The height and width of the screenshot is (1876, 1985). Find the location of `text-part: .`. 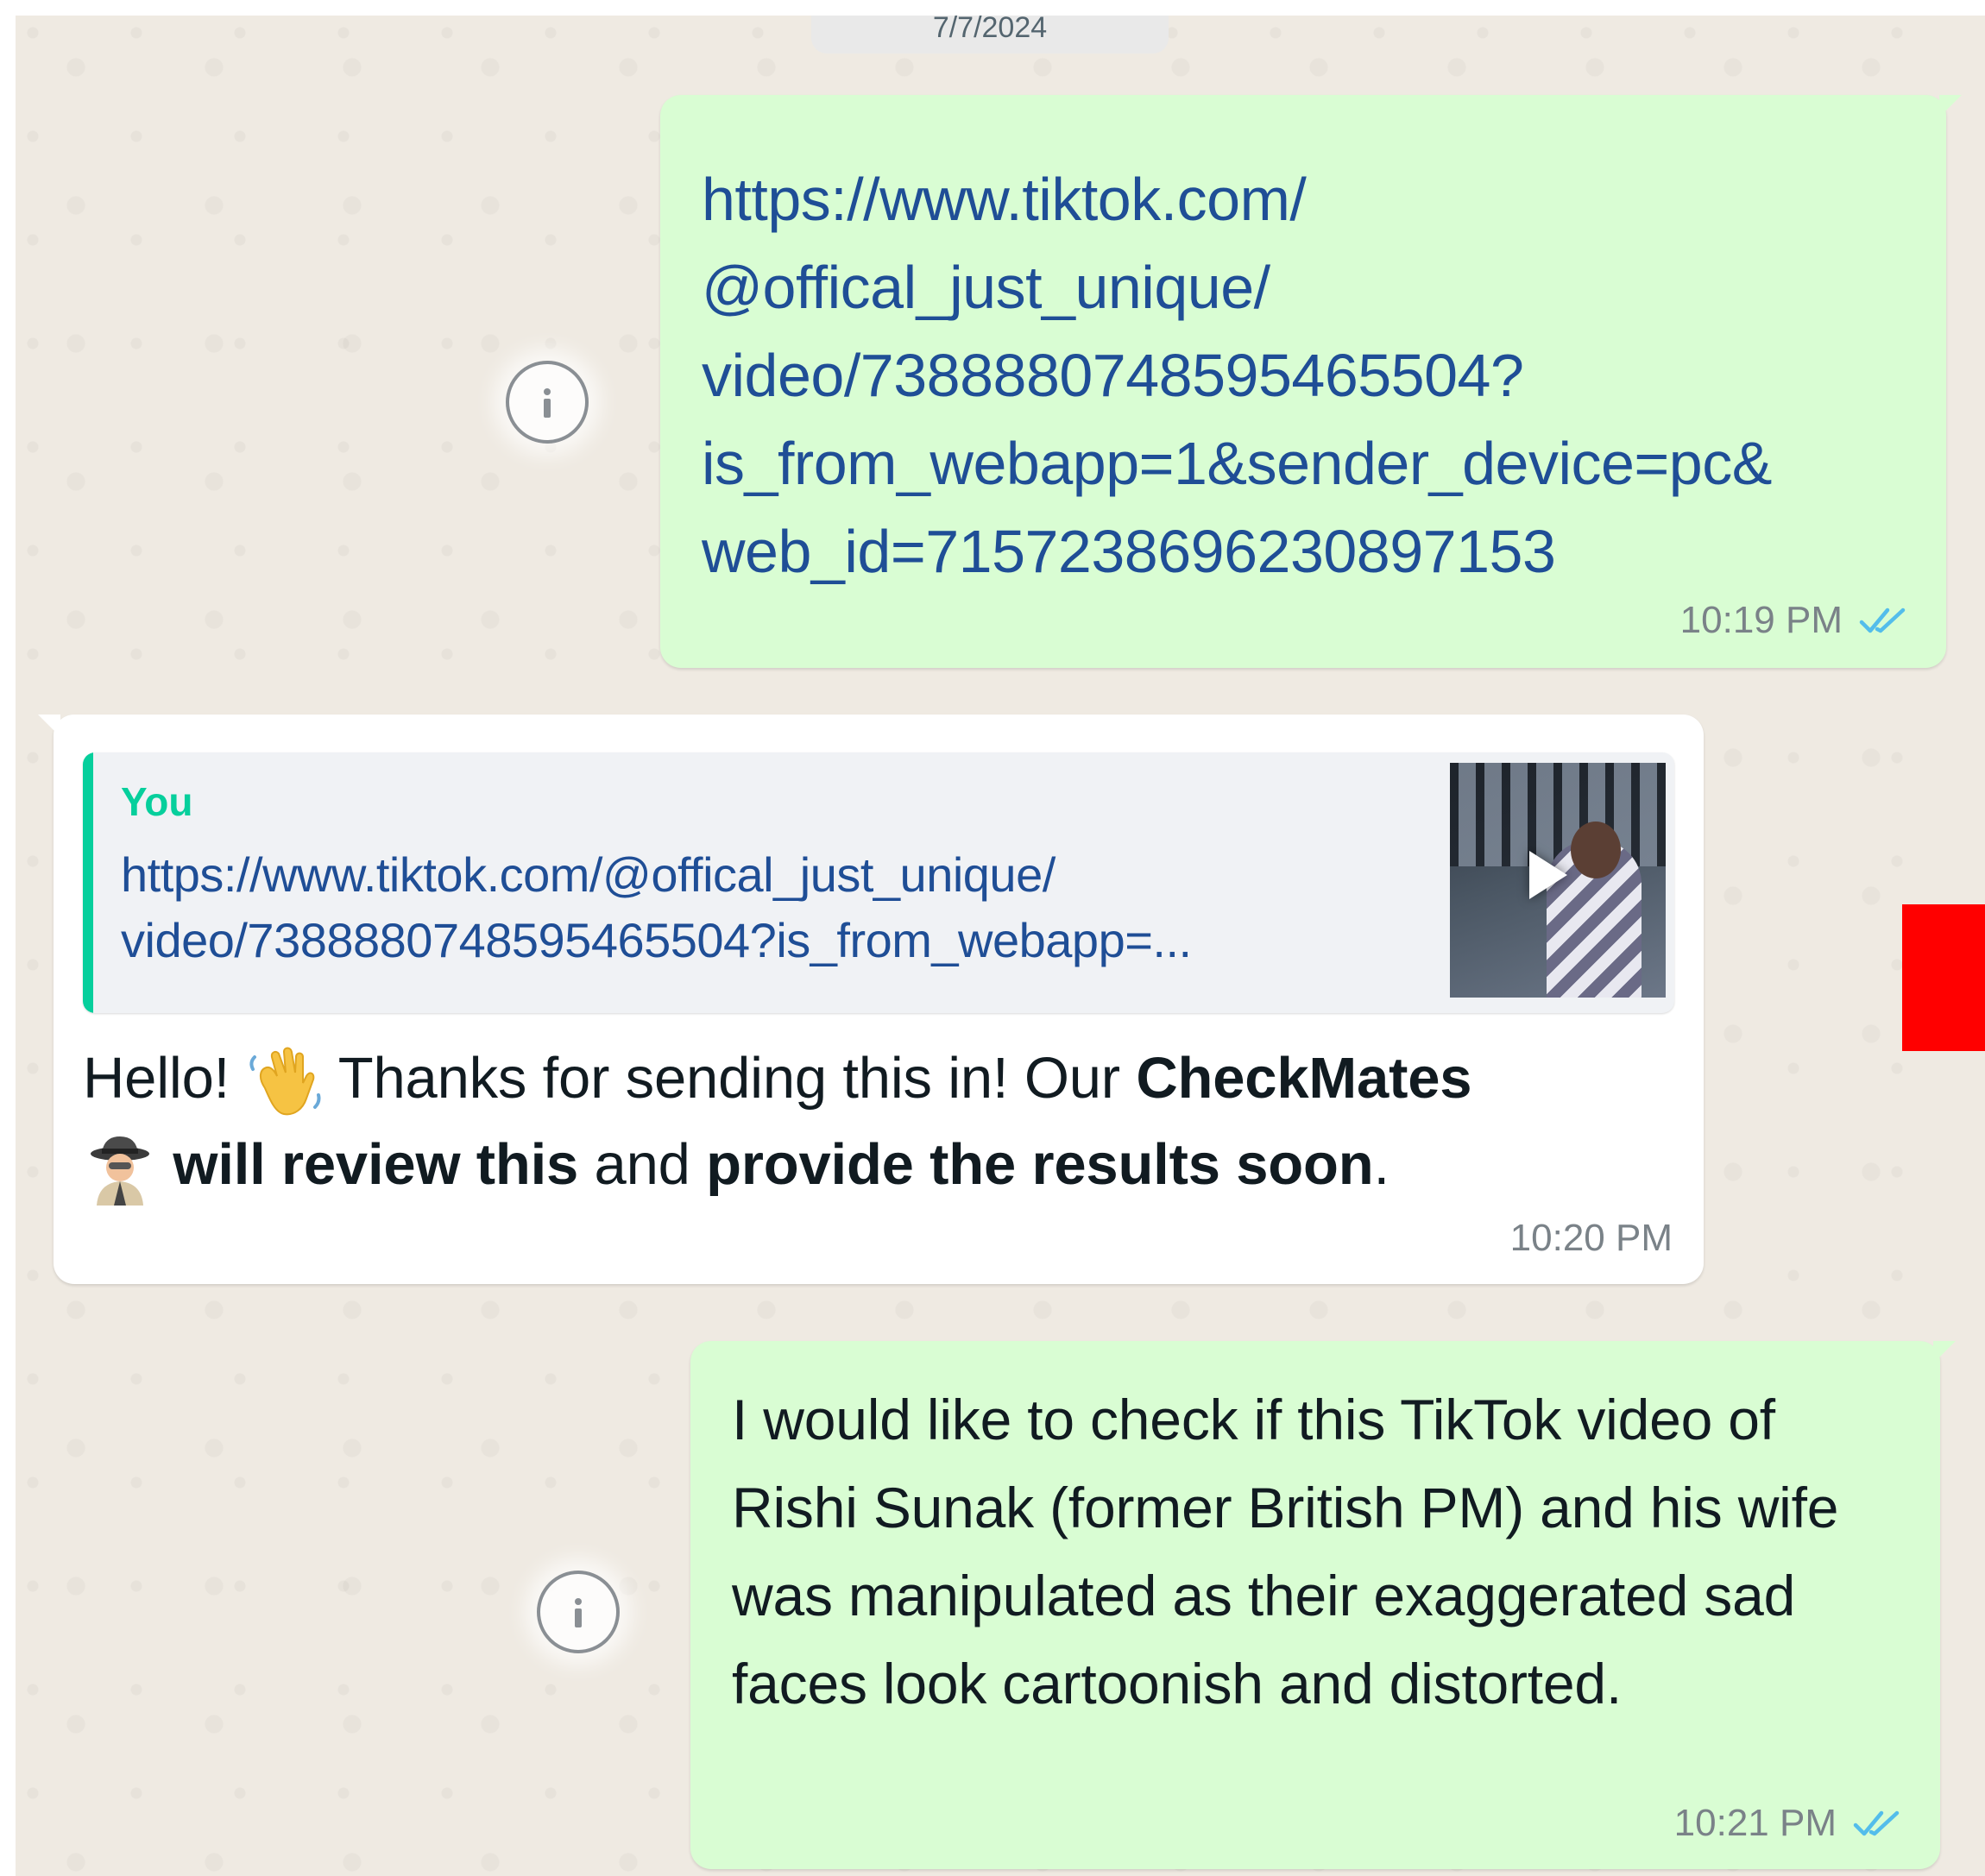

text-part: . is located at coordinates (1381, 1164).